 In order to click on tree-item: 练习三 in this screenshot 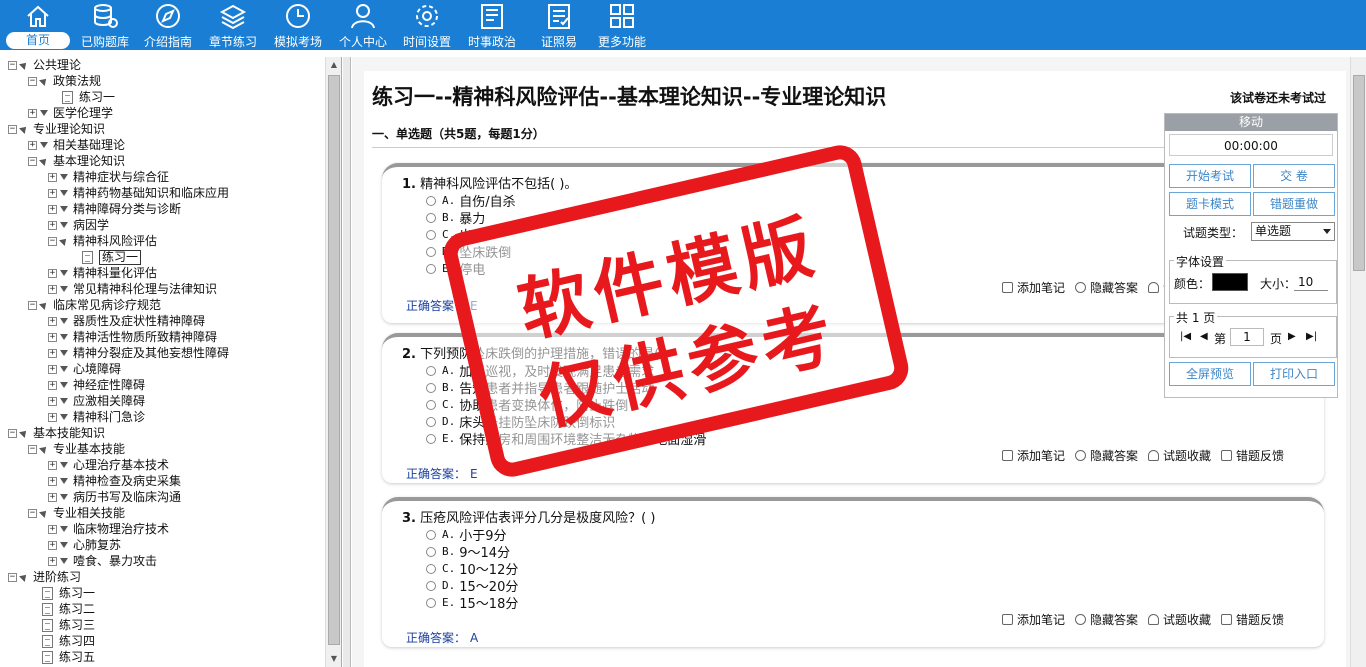, I will do `click(61, 625)`.